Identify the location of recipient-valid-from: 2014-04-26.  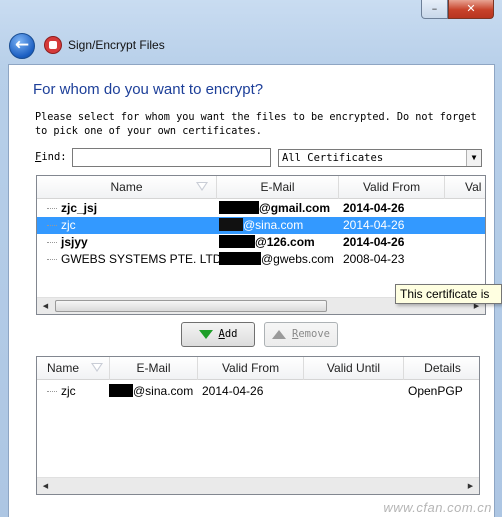
(233, 391).